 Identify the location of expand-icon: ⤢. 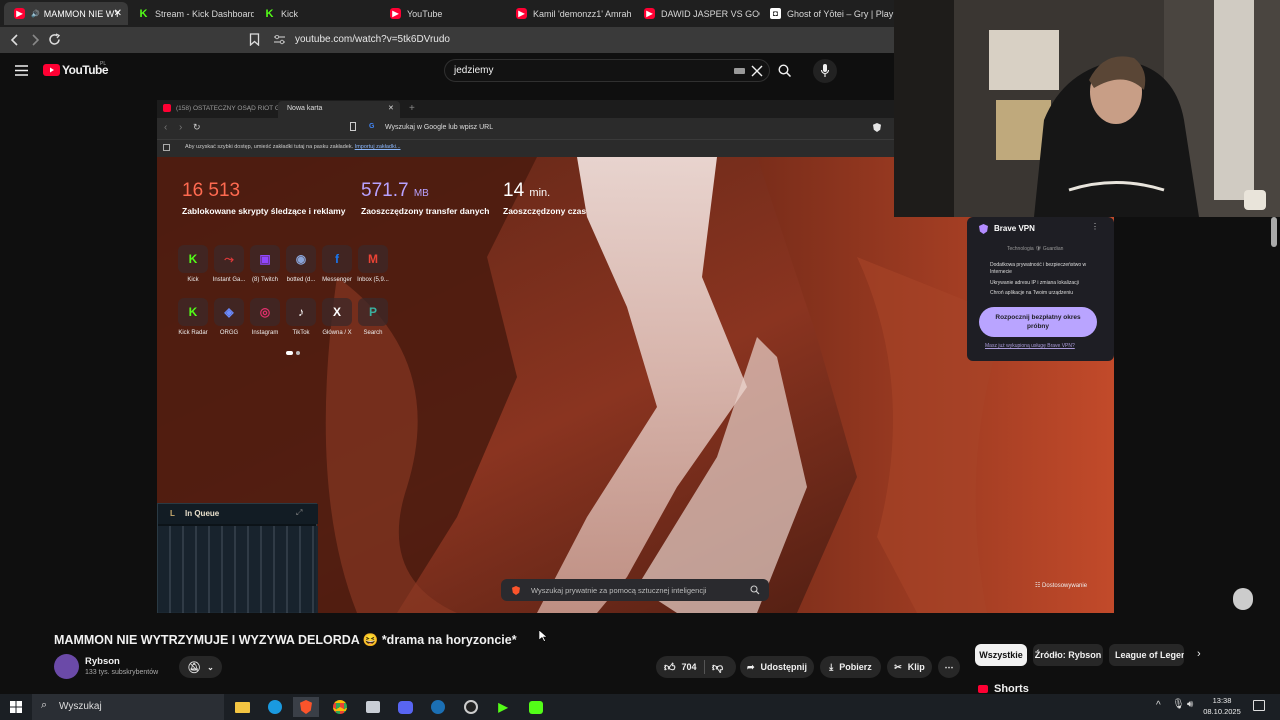
(299, 513).